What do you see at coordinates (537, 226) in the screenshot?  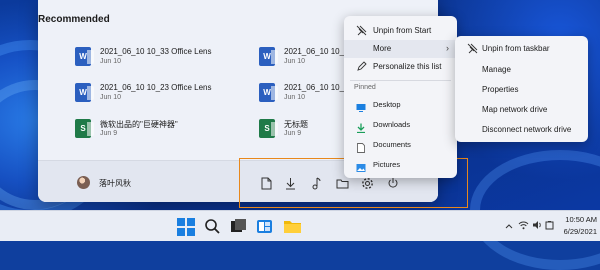 I see `volume-icon` at bounding box center [537, 226].